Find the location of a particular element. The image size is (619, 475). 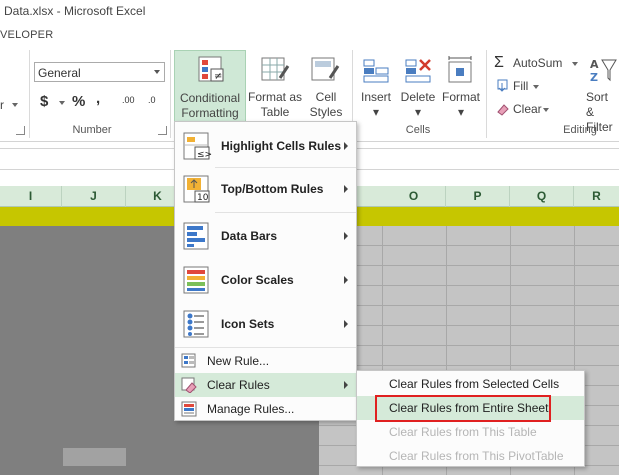

column-header: J is located at coordinates (94, 196).